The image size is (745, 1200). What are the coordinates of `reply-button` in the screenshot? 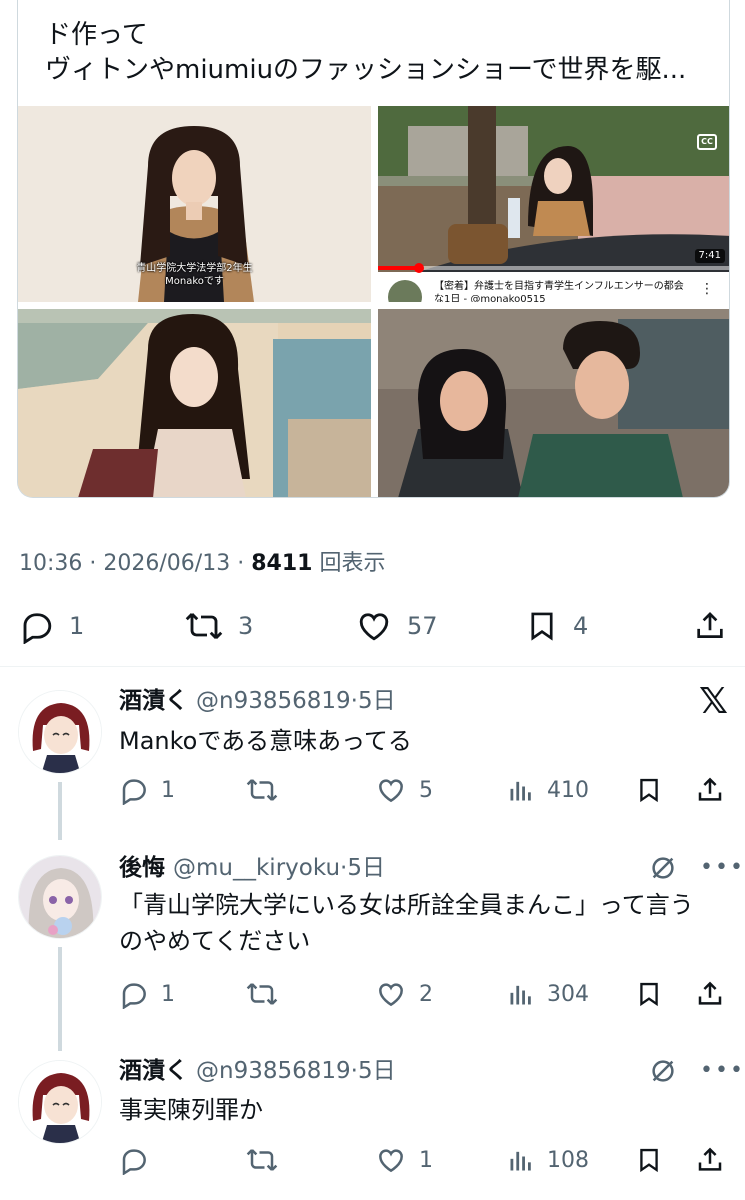 It's located at (140, 1160).